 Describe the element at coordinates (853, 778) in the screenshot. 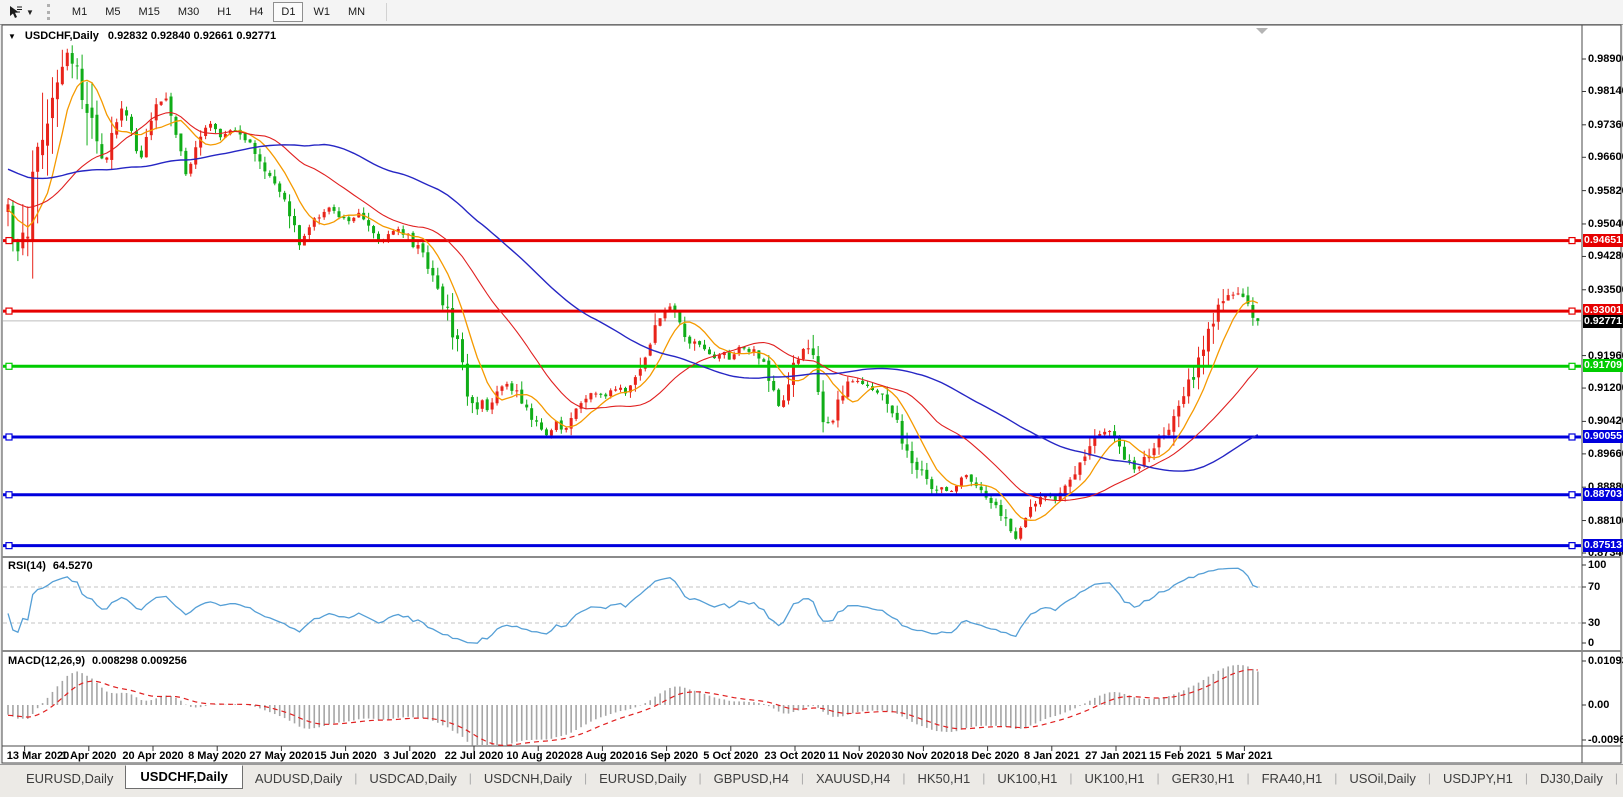

I see `chart-tab-xauusd-h4: XAUUSD,H4` at that location.